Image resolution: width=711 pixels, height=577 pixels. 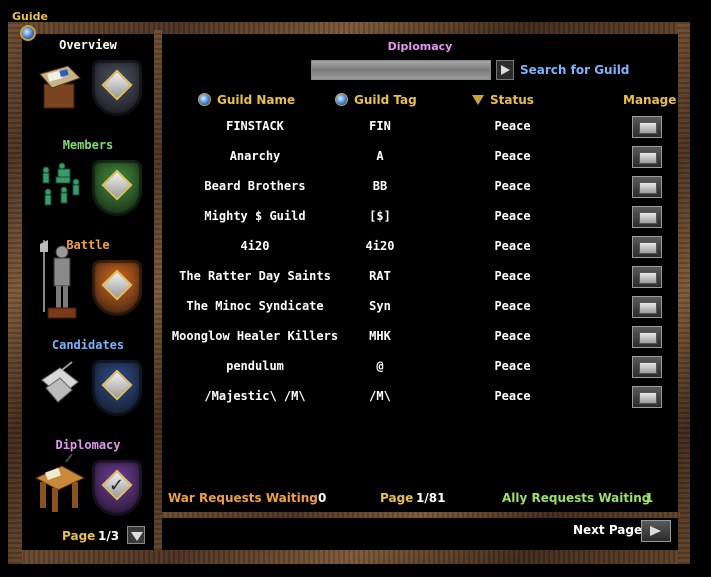 What do you see at coordinates (117, 188) in the screenshot?
I see `members-shield-icon` at bounding box center [117, 188].